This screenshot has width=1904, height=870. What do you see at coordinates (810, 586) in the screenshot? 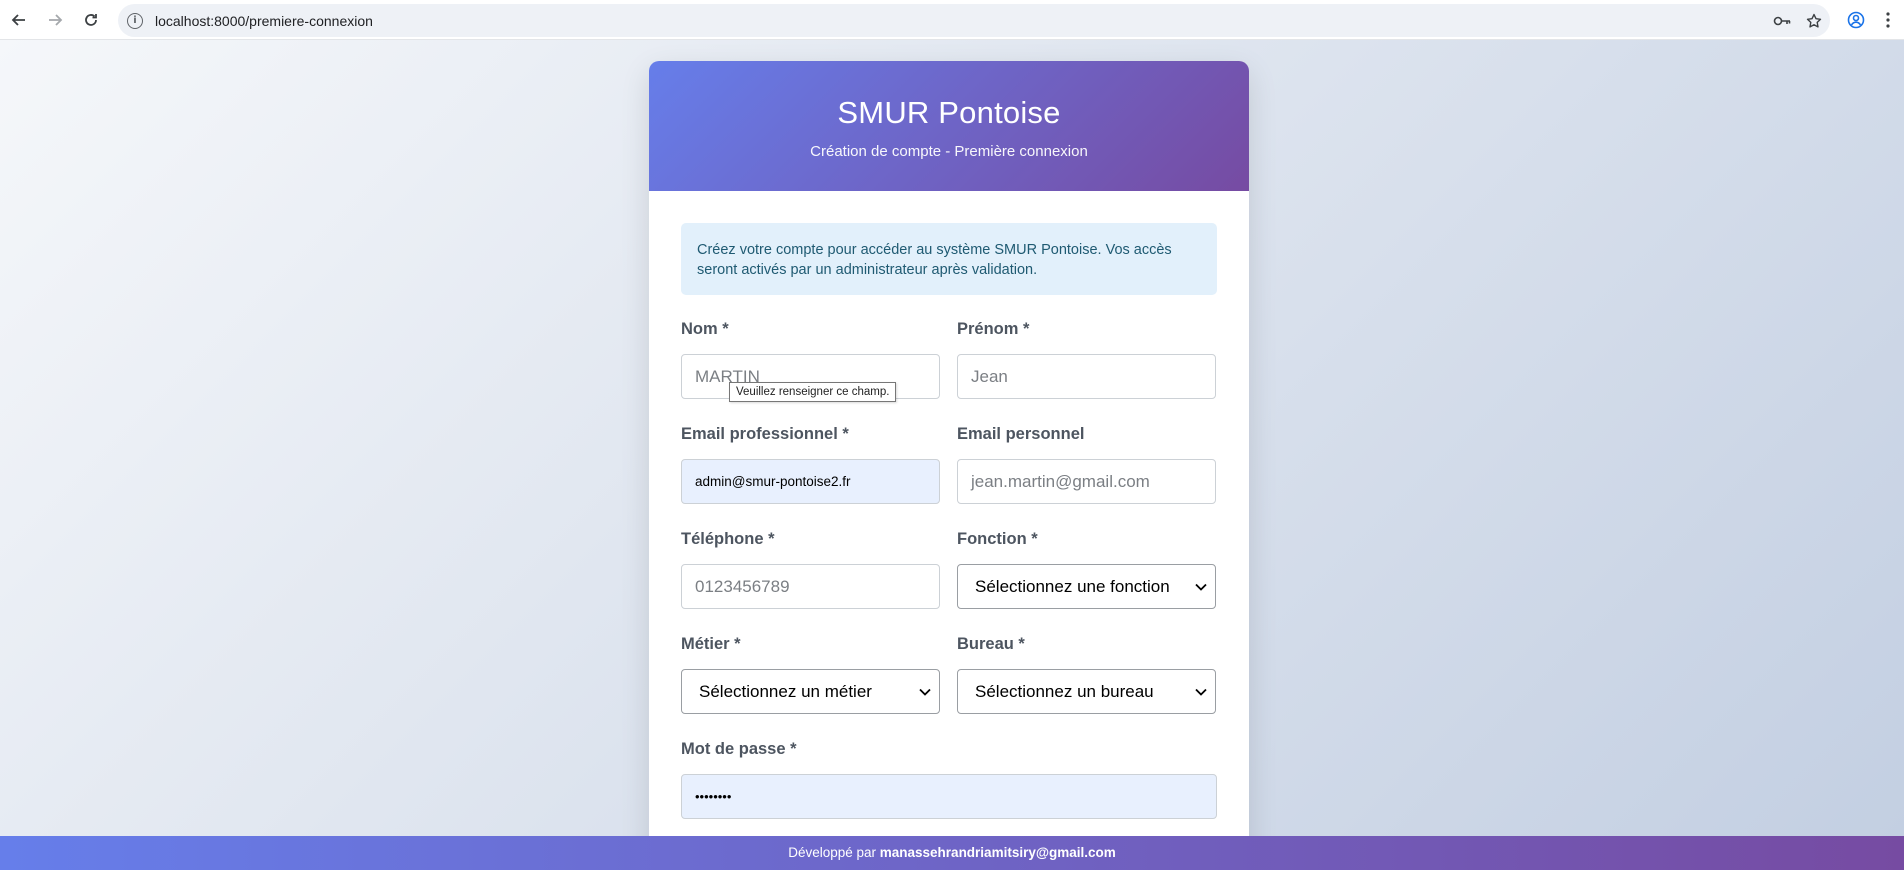
I see `telephone-input: 0123456789` at bounding box center [810, 586].